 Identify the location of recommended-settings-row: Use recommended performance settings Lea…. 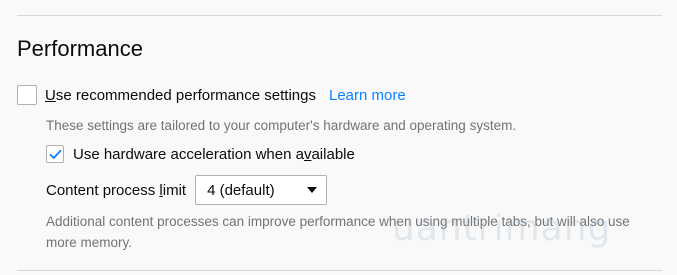
(211, 95).